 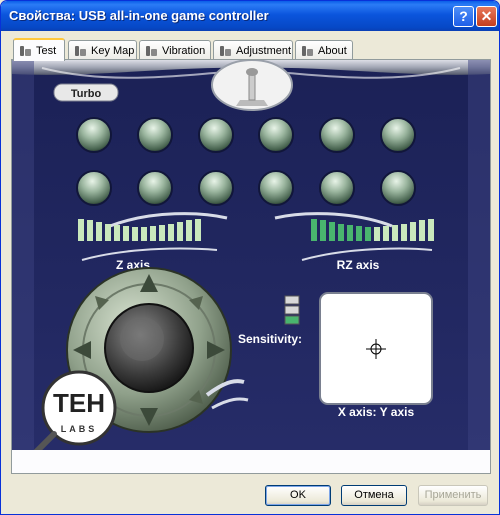 What do you see at coordinates (374, 495) in the screenshot?
I see `cancel-button: Отмена` at bounding box center [374, 495].